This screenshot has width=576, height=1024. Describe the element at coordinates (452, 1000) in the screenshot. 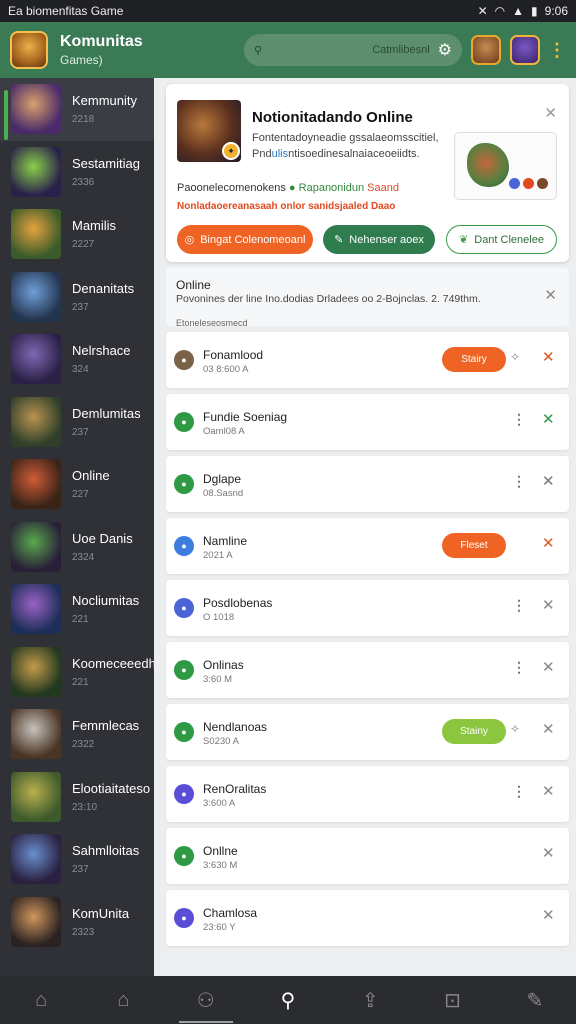

I see `nav-item-inbox: ⊡` at that location.